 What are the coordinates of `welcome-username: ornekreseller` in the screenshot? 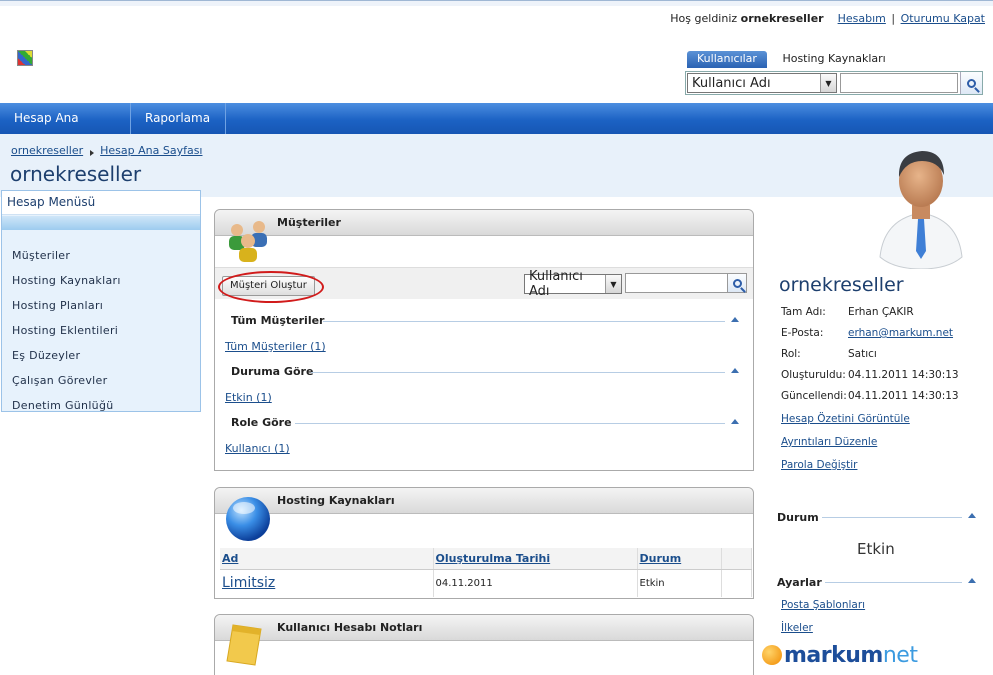 It's located at (782, 18).